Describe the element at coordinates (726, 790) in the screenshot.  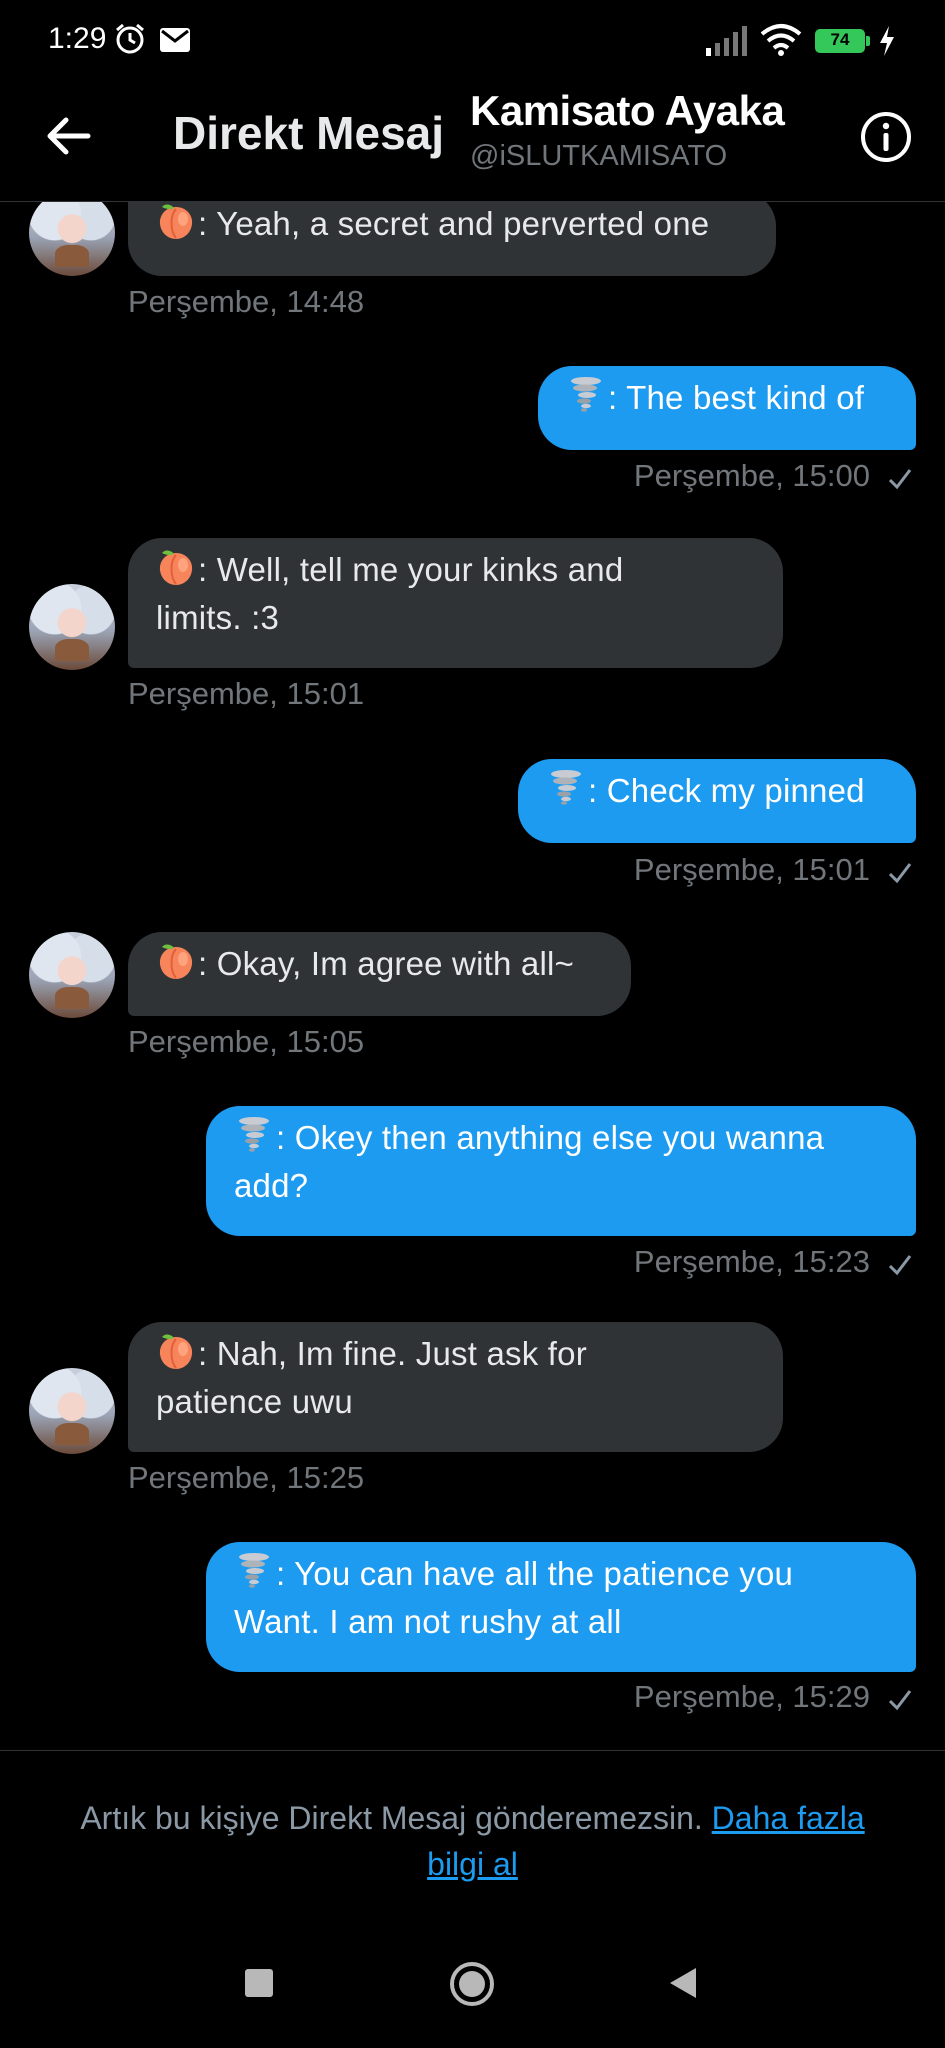
I see `message-text: : Check my pinned` at that location.